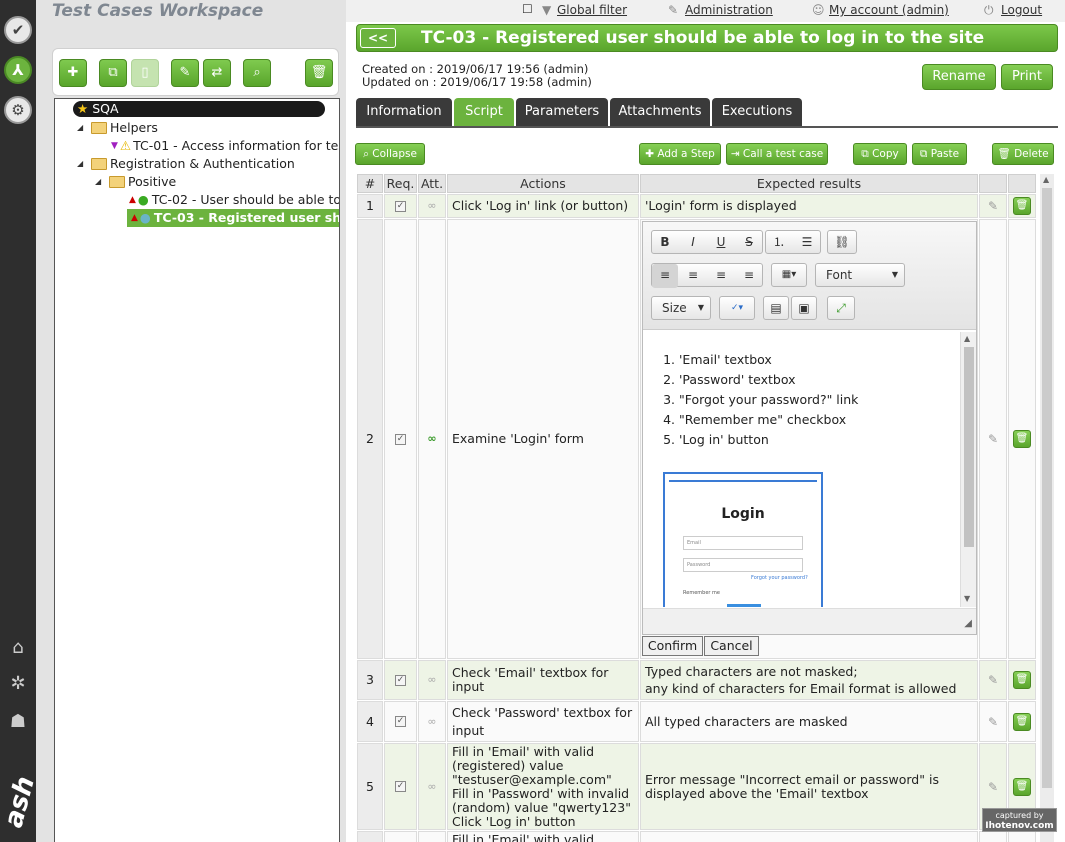 The height and width of the screenshot is (842, 1065). I want to click on bugtracker-icon: ✲, so click(18, 684).